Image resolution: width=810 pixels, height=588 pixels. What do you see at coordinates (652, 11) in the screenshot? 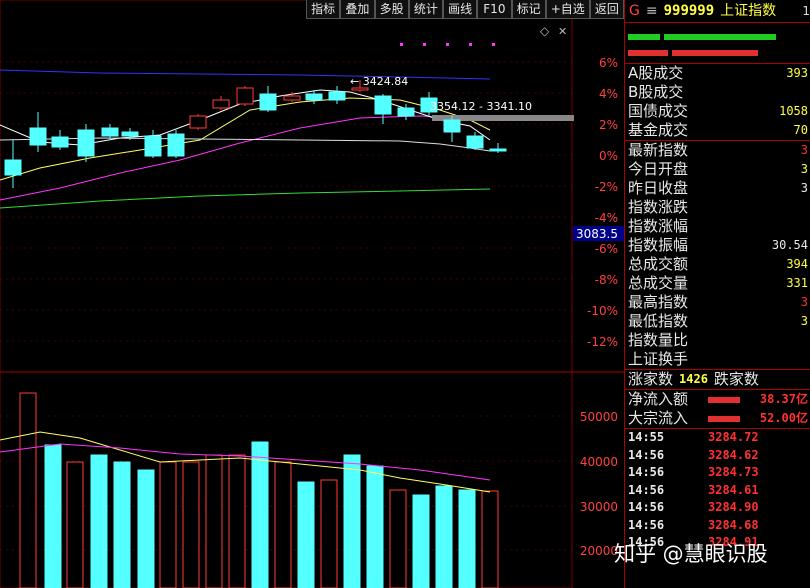
I see `hamburger-icon: ≡` at bounding box center [652, 11].